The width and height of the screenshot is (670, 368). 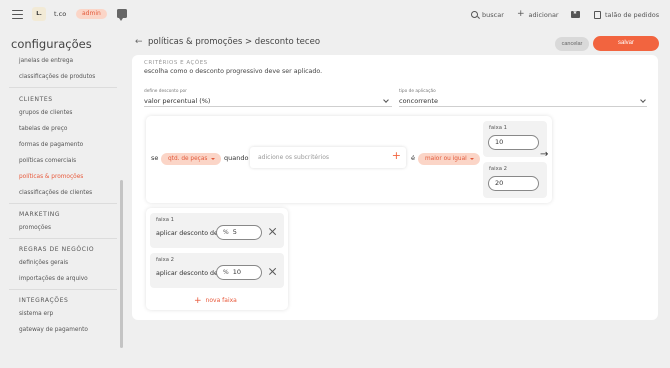 What do you see at coordinates (176, 63) in the screenshot?
I see `section-title: CRITÉRIOS E AÇÕES` at bounding box center [176, 63].